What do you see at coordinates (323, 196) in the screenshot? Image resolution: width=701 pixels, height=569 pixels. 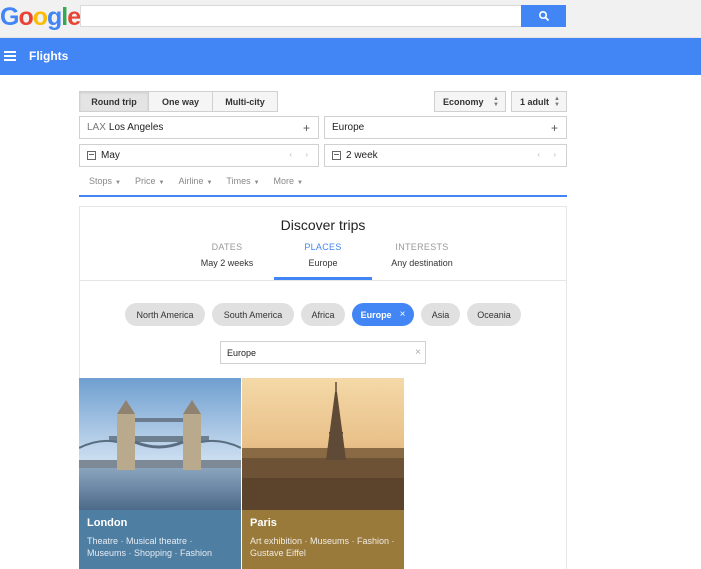 I see `filter-divider` at bounding box center [323, 196].